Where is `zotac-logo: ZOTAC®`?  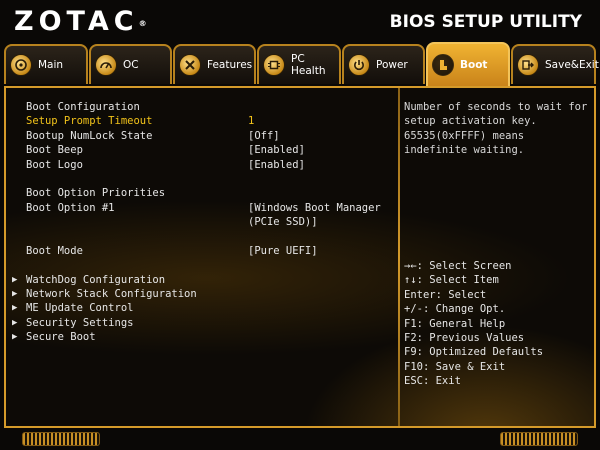 zotac-logo: ZOTAC® is located at coordinates (80, 22).